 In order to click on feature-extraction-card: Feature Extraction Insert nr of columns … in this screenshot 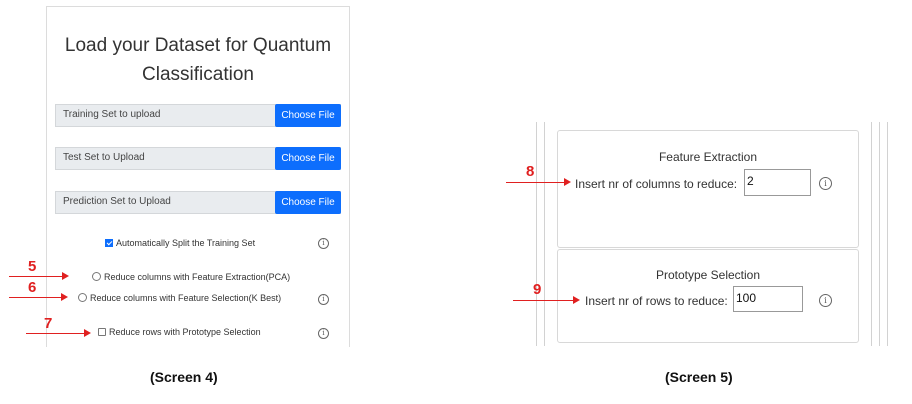, I will do `click(708, 189)`.